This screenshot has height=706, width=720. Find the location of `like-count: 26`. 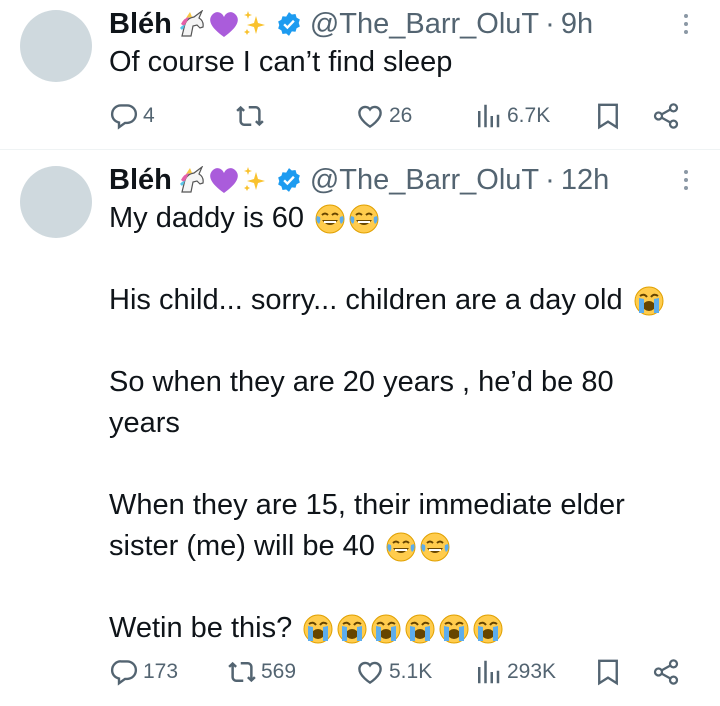

like-count: 26 is located at coordinates (401, 115).